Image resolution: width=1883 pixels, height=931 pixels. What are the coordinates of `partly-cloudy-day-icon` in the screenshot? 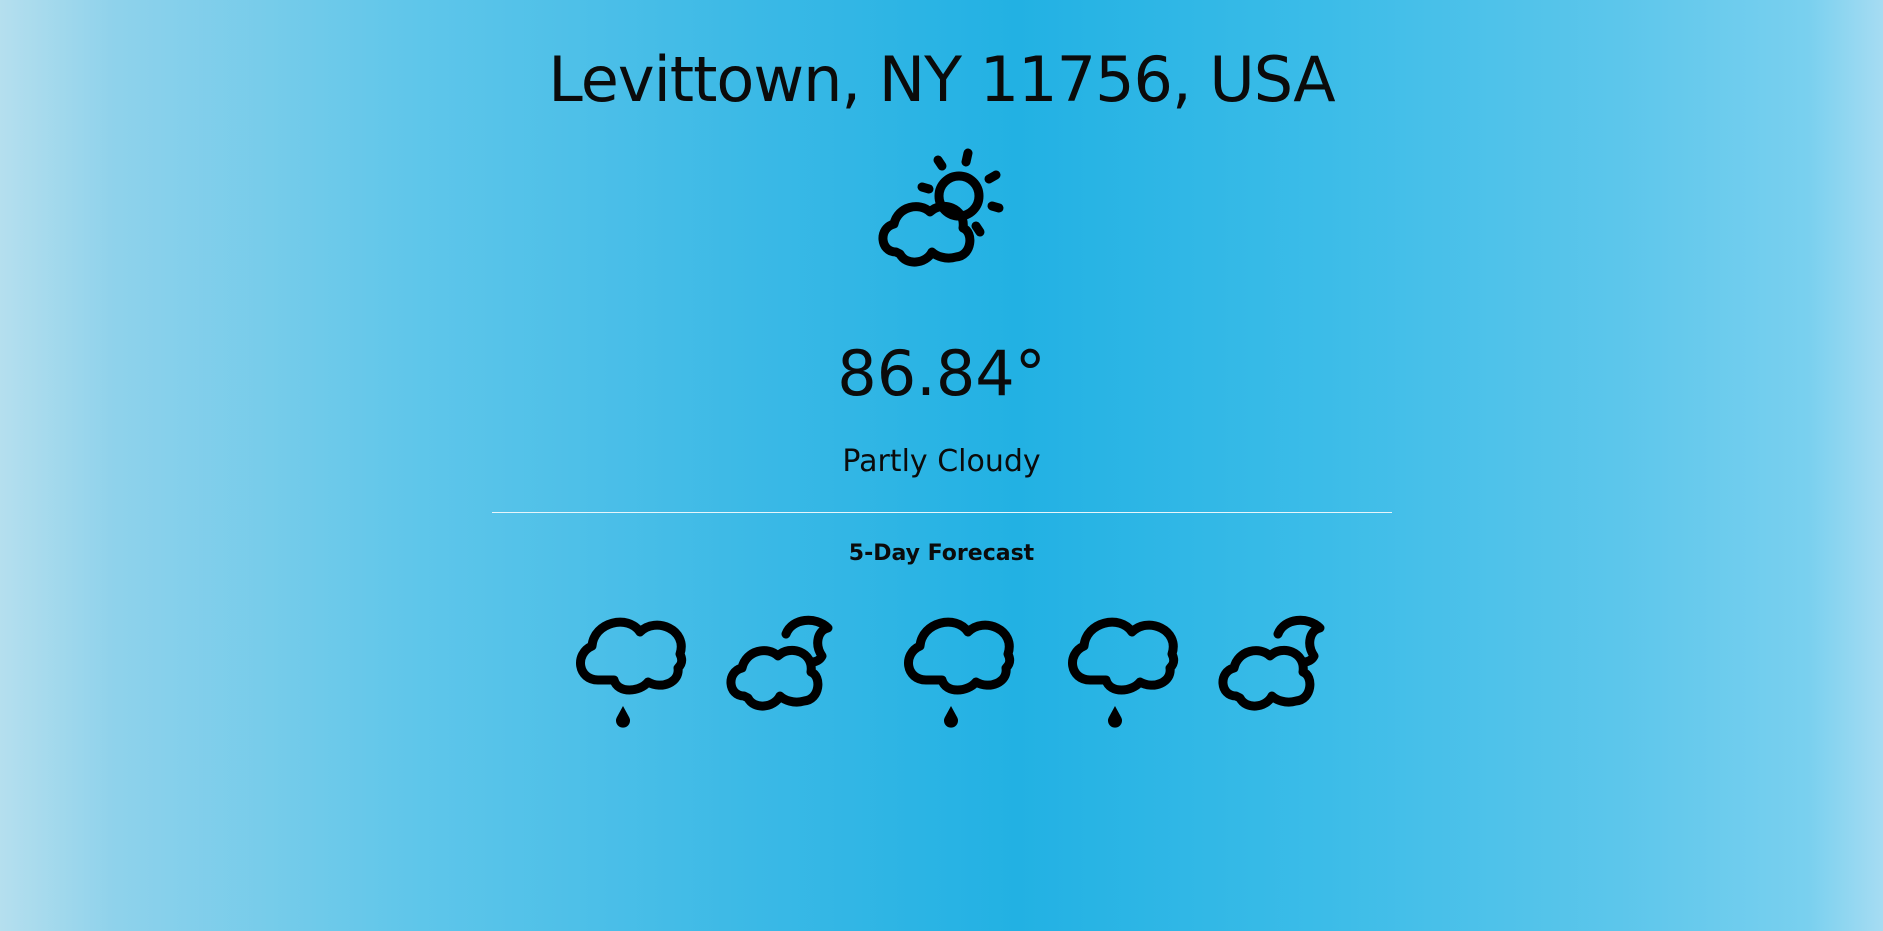 It's located at (941, 212).